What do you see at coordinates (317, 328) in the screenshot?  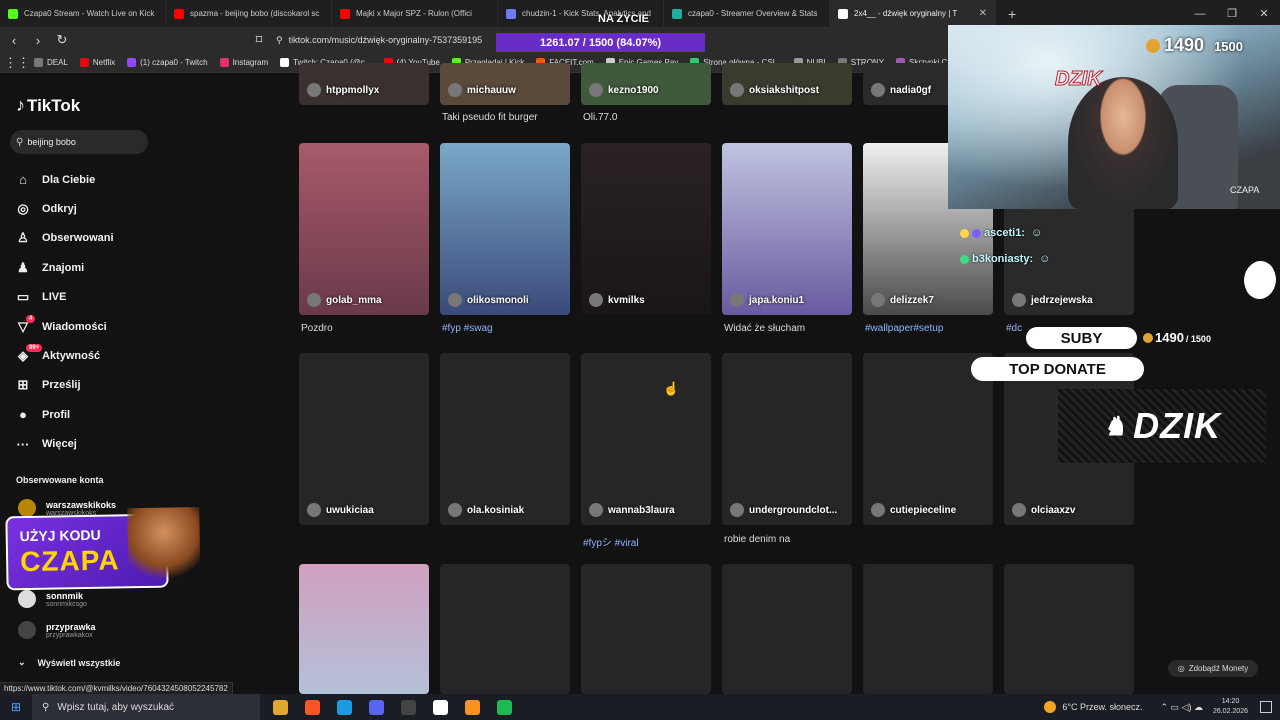 I see `video-caption: Pozdro` at bounding box center [317, 328].